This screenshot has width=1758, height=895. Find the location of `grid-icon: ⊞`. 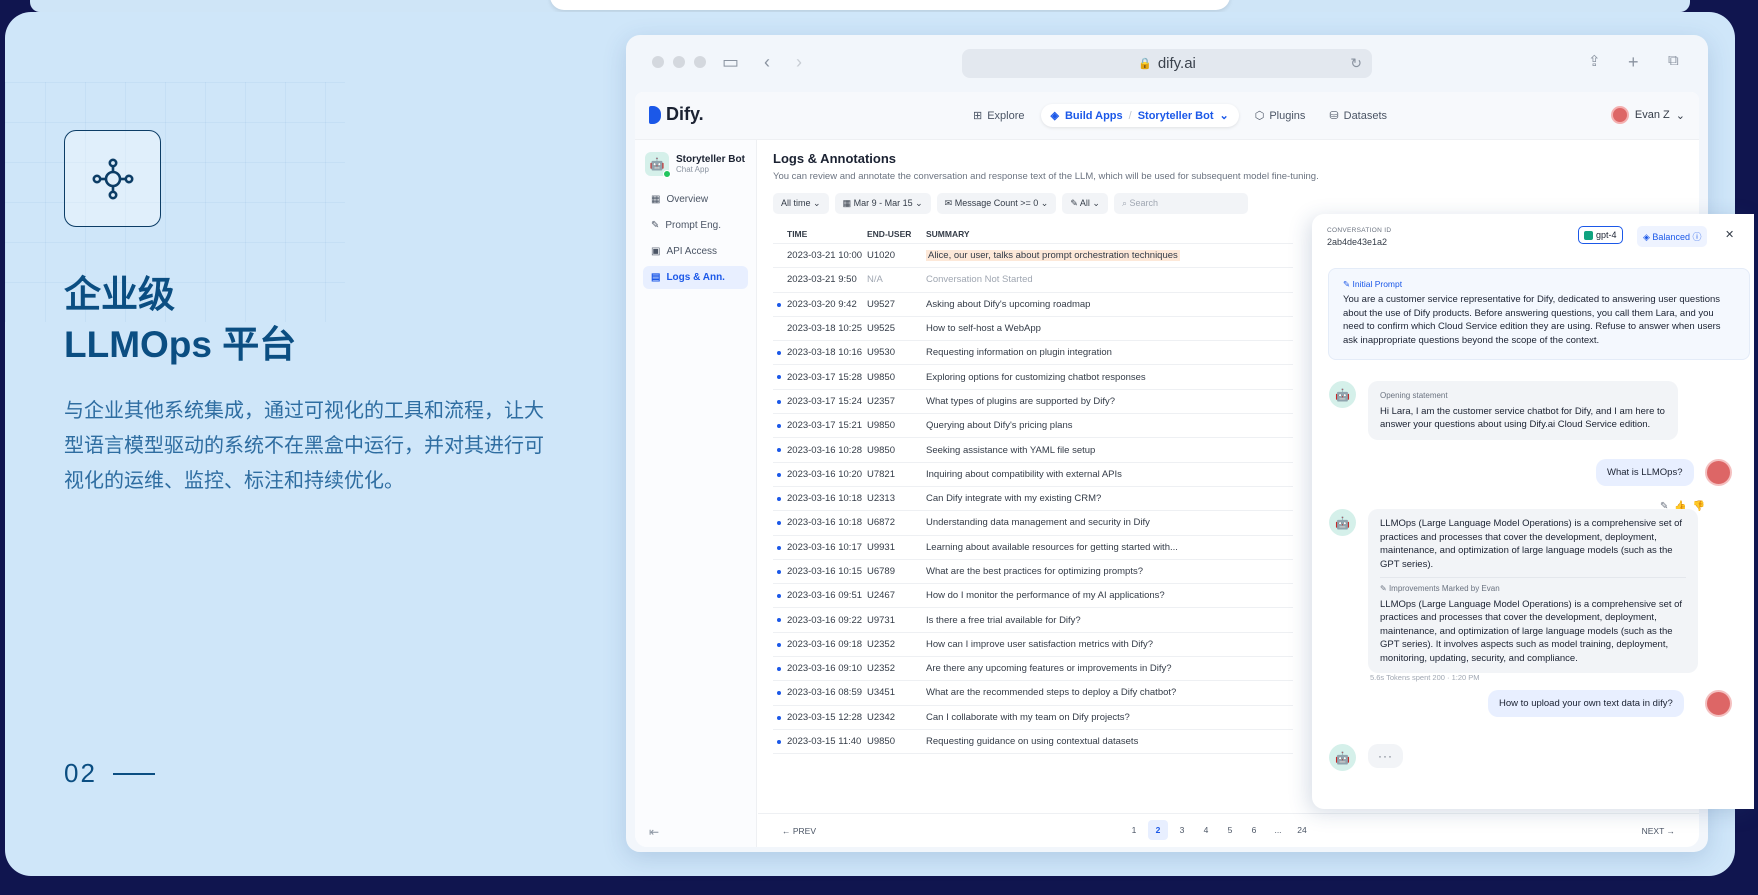

grid-icon: ⊞ is located at coordinates (978, 116).